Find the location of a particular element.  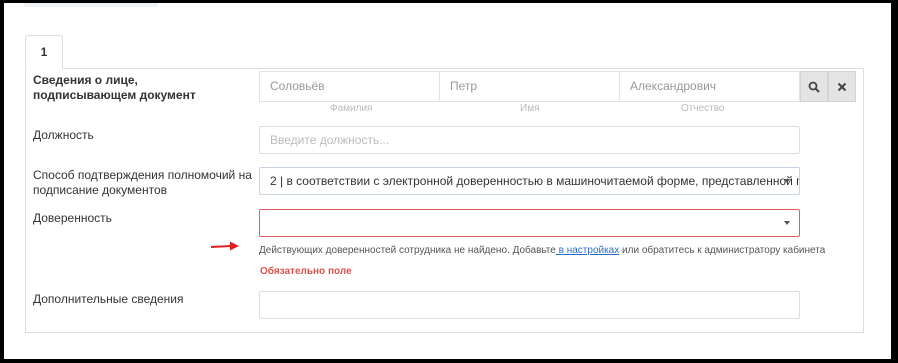

middle-name-field: Александрович is located at coordinates (709, 86).